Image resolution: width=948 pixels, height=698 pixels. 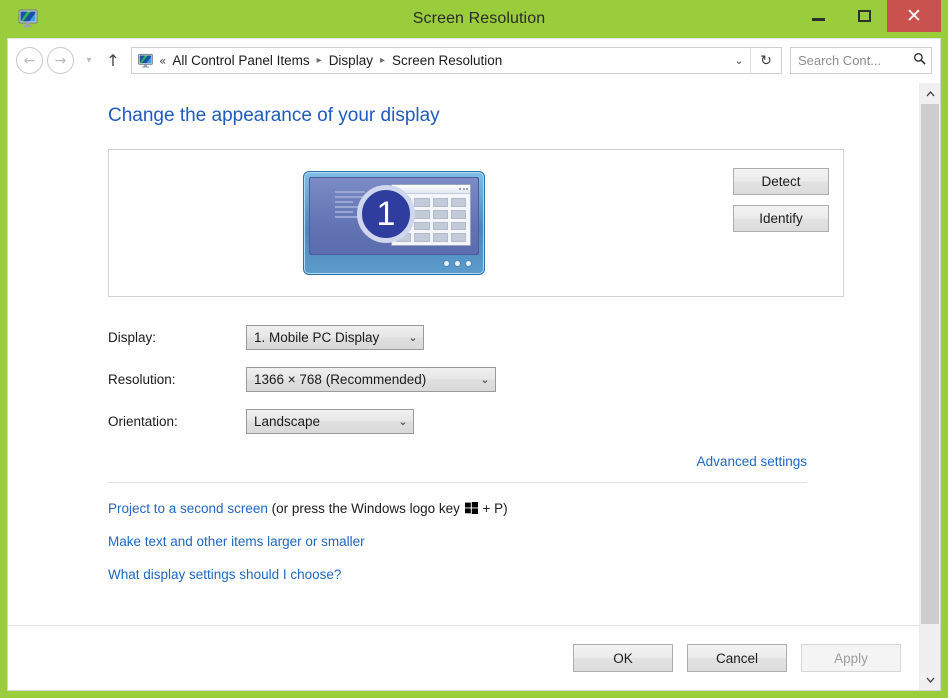 I want to click on display-row: Display: 1. Mobile PC Display ⌄, so click(x=513, y=337).